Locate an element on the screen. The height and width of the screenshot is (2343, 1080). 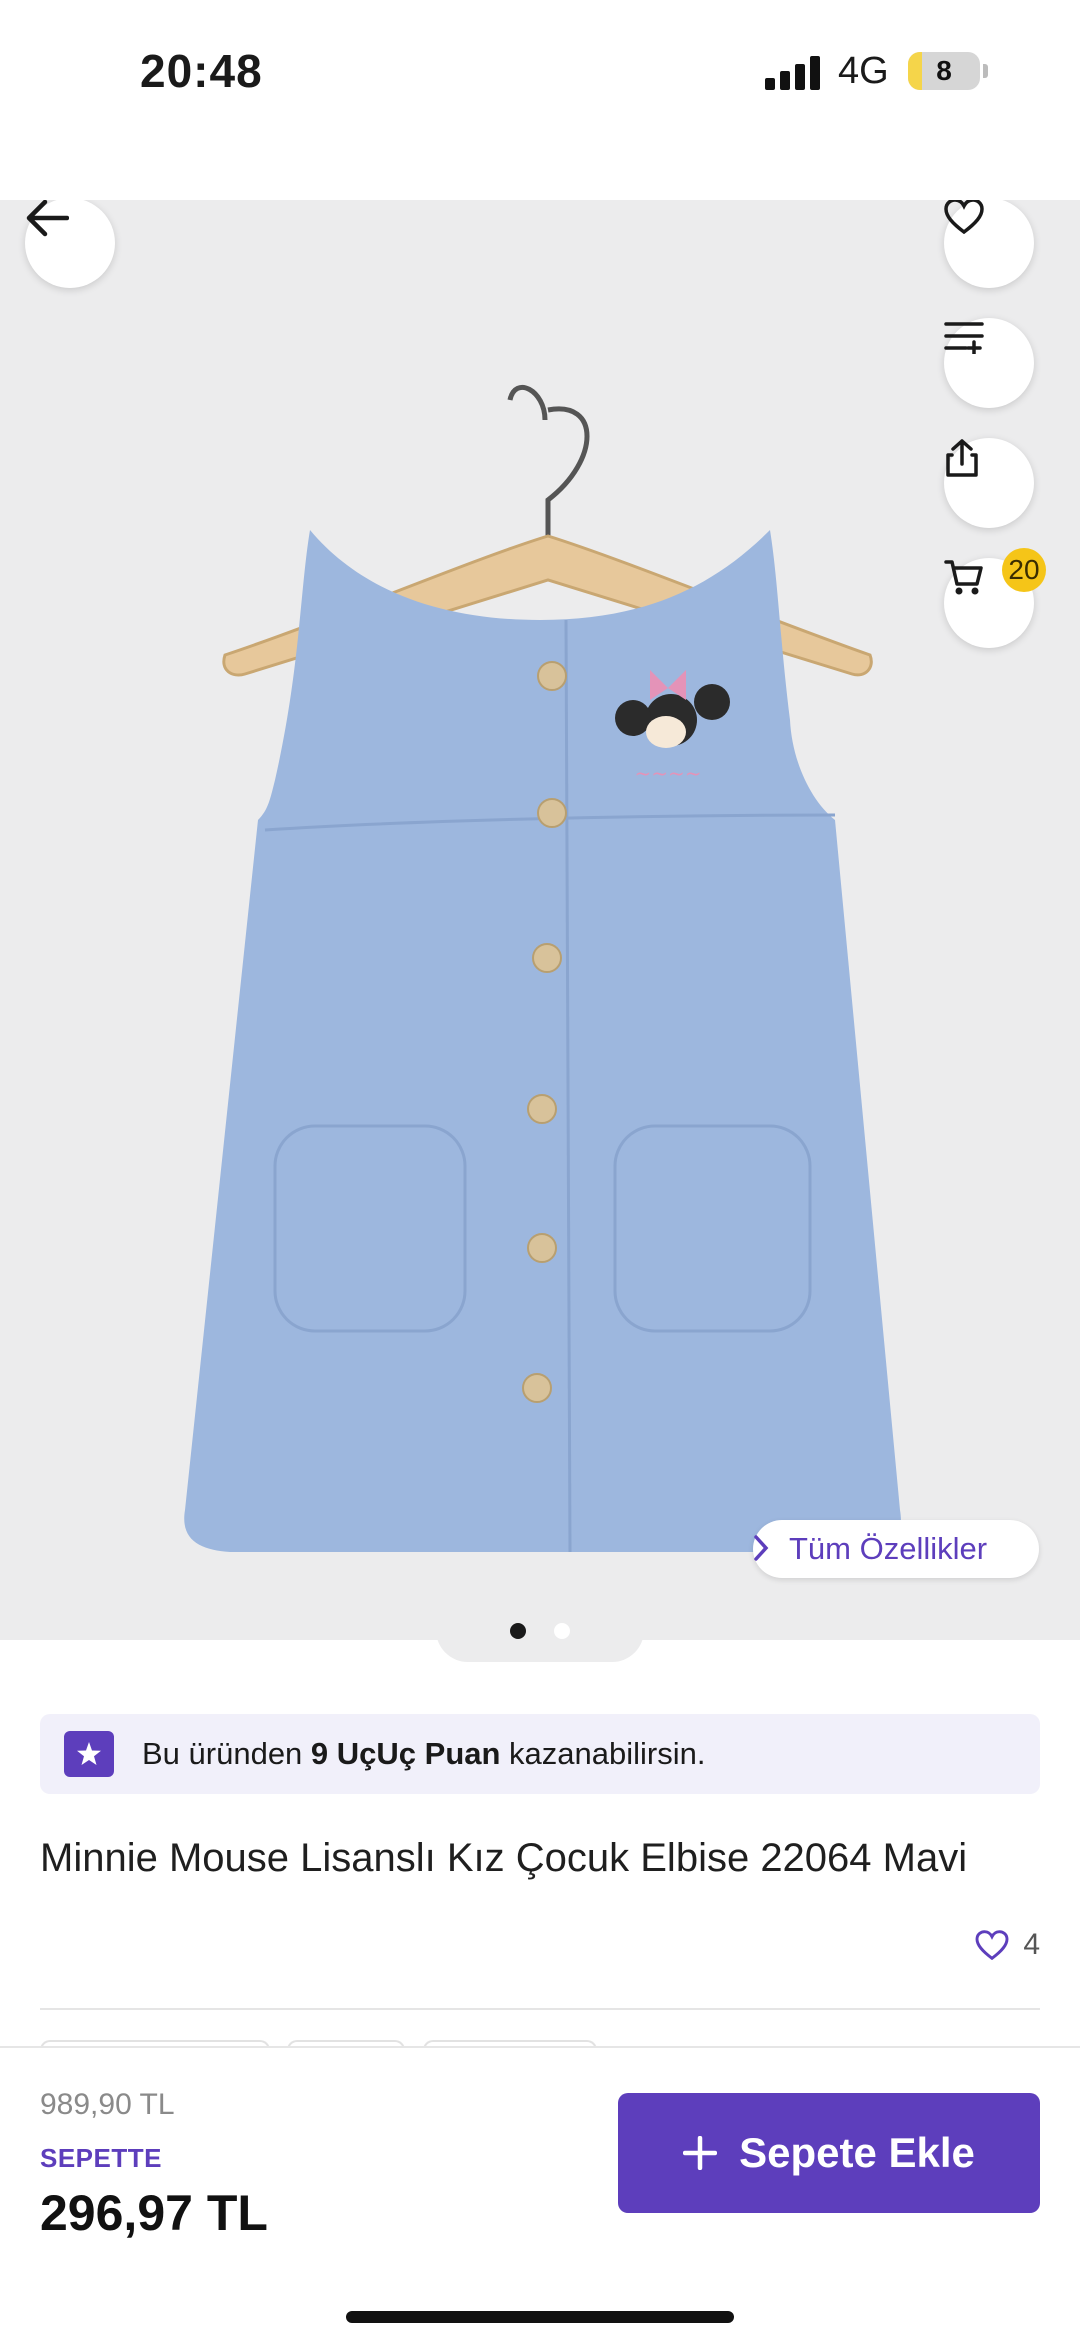
status-bar: 20:48 4G 8 is located at coordinates (540, 75).